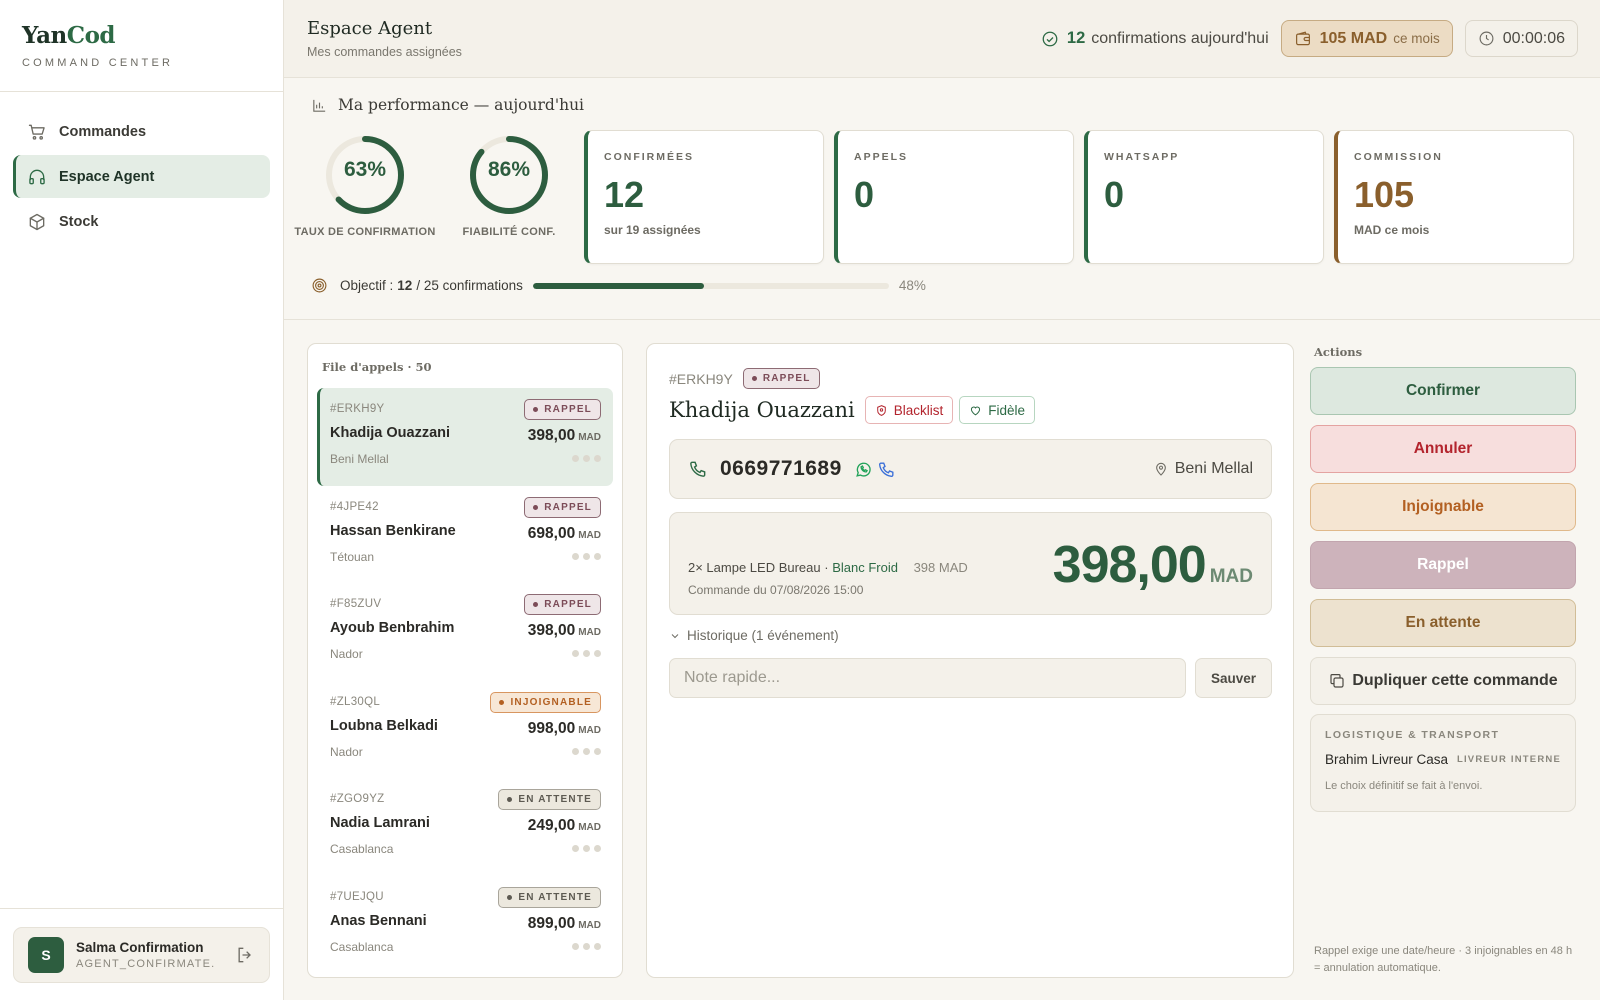 This screenshot has height=1000, width=1600. I want to click on confirm-button: Confirmer, so click(1443, 391).